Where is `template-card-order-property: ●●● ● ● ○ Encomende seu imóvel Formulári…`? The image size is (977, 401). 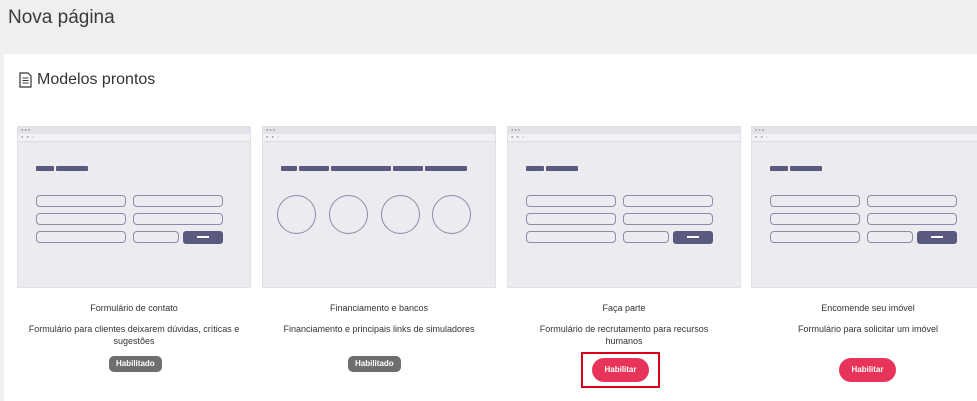
template-card-order-property: ●●● ● ● ○ Encomende seu imóvel Formulári… is located at coordinates (864, 254).